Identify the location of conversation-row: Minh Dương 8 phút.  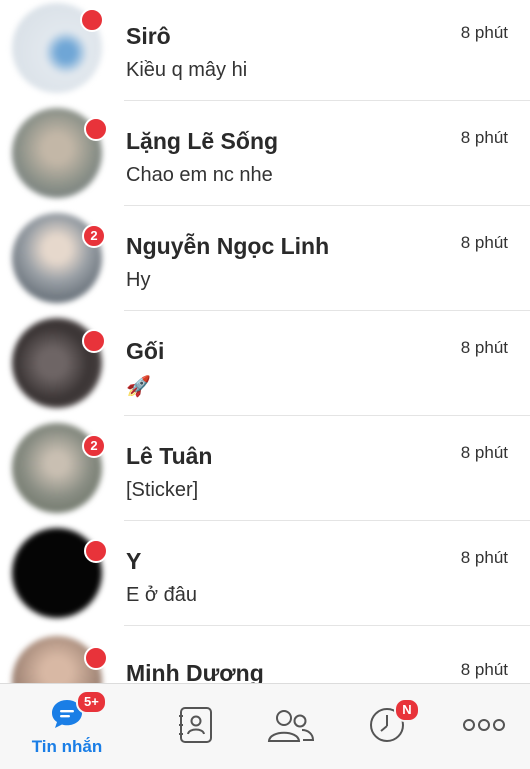
(265, 654).